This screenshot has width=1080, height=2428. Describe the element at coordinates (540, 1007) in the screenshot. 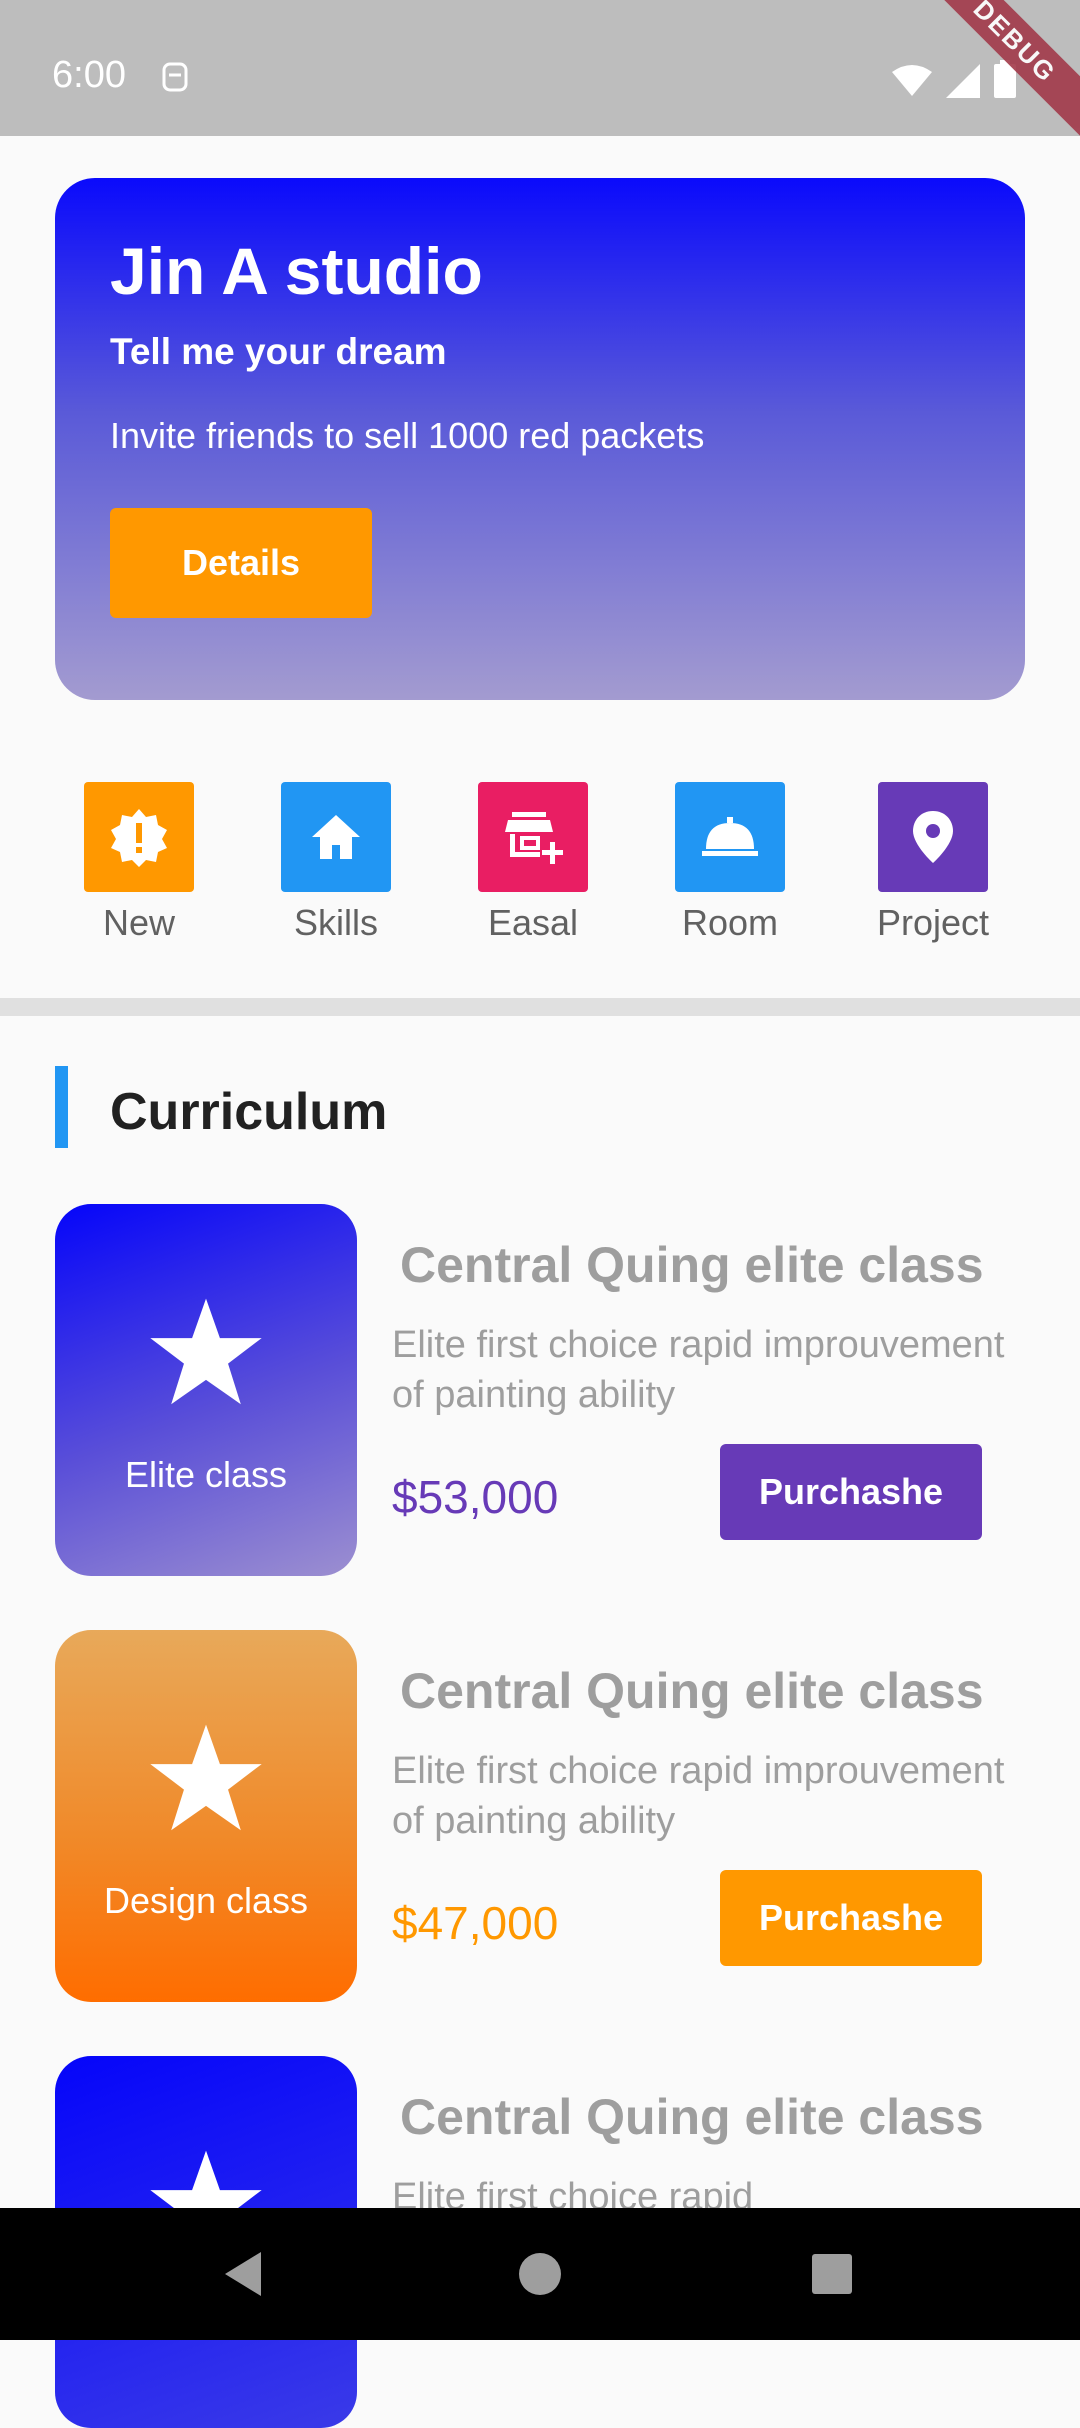

I see `section-divider` at that location.